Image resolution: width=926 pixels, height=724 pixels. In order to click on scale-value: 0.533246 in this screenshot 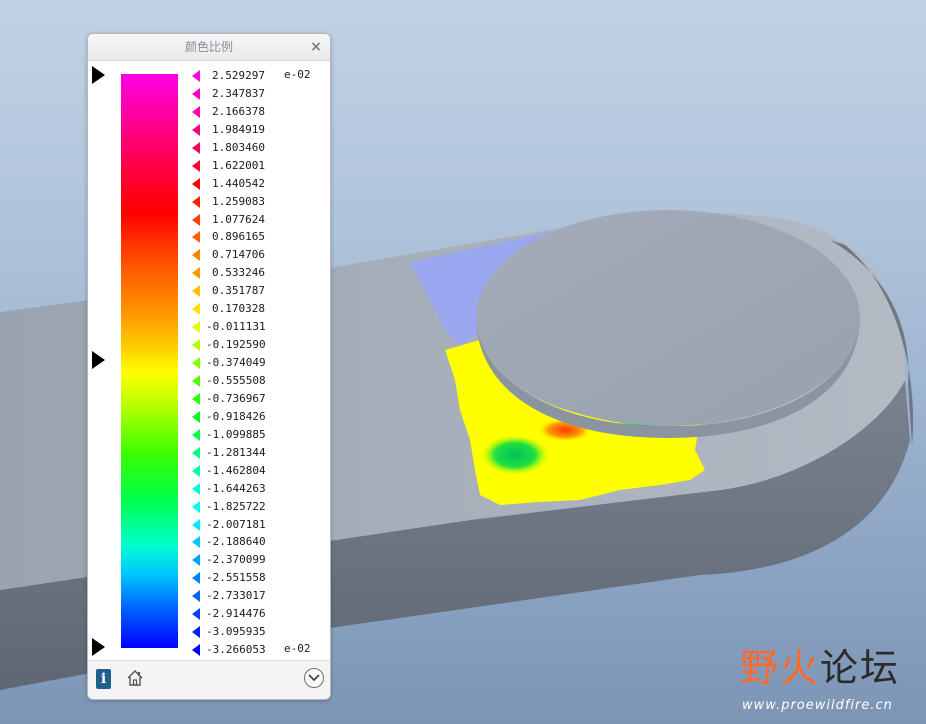, I will do `click(238, 273)`.